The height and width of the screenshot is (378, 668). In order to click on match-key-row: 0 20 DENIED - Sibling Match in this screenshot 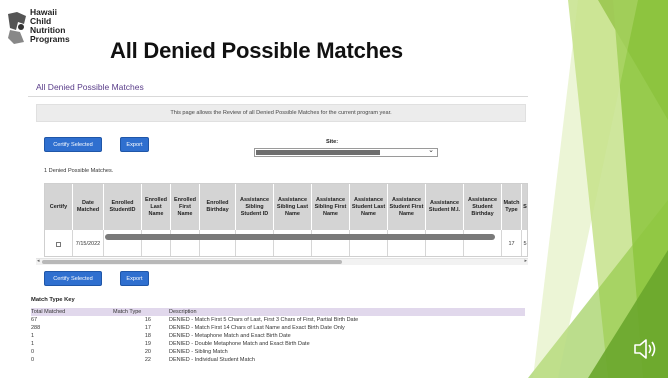, I will do `click(278, 352)`.